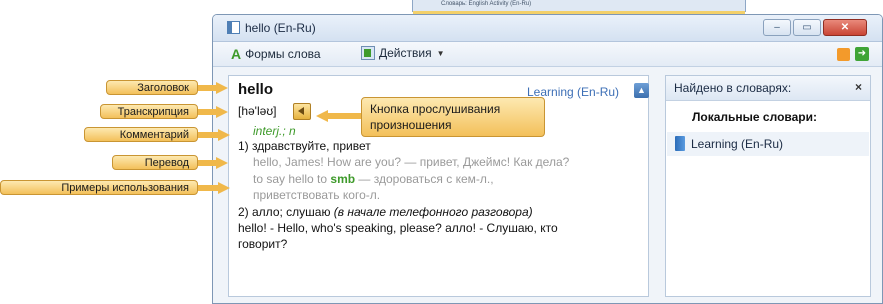 Image resolution: width=883 pixels, height=304 pixels. I want to click on callout-transcription: Транскрипция, so click(149, 111).